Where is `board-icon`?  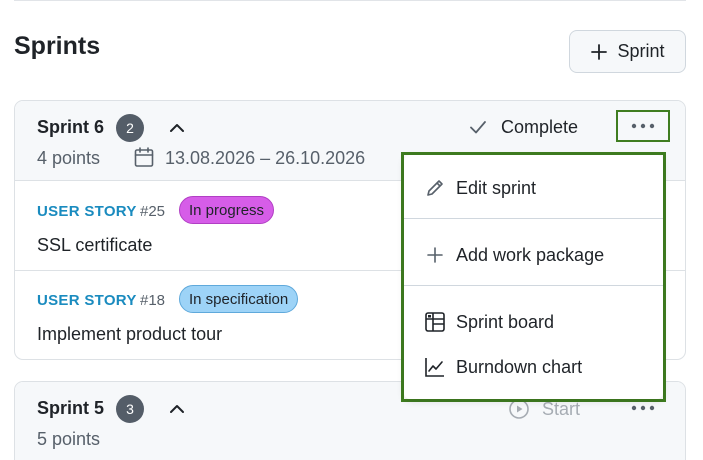
board-icon is located at coordinates (435, 322).